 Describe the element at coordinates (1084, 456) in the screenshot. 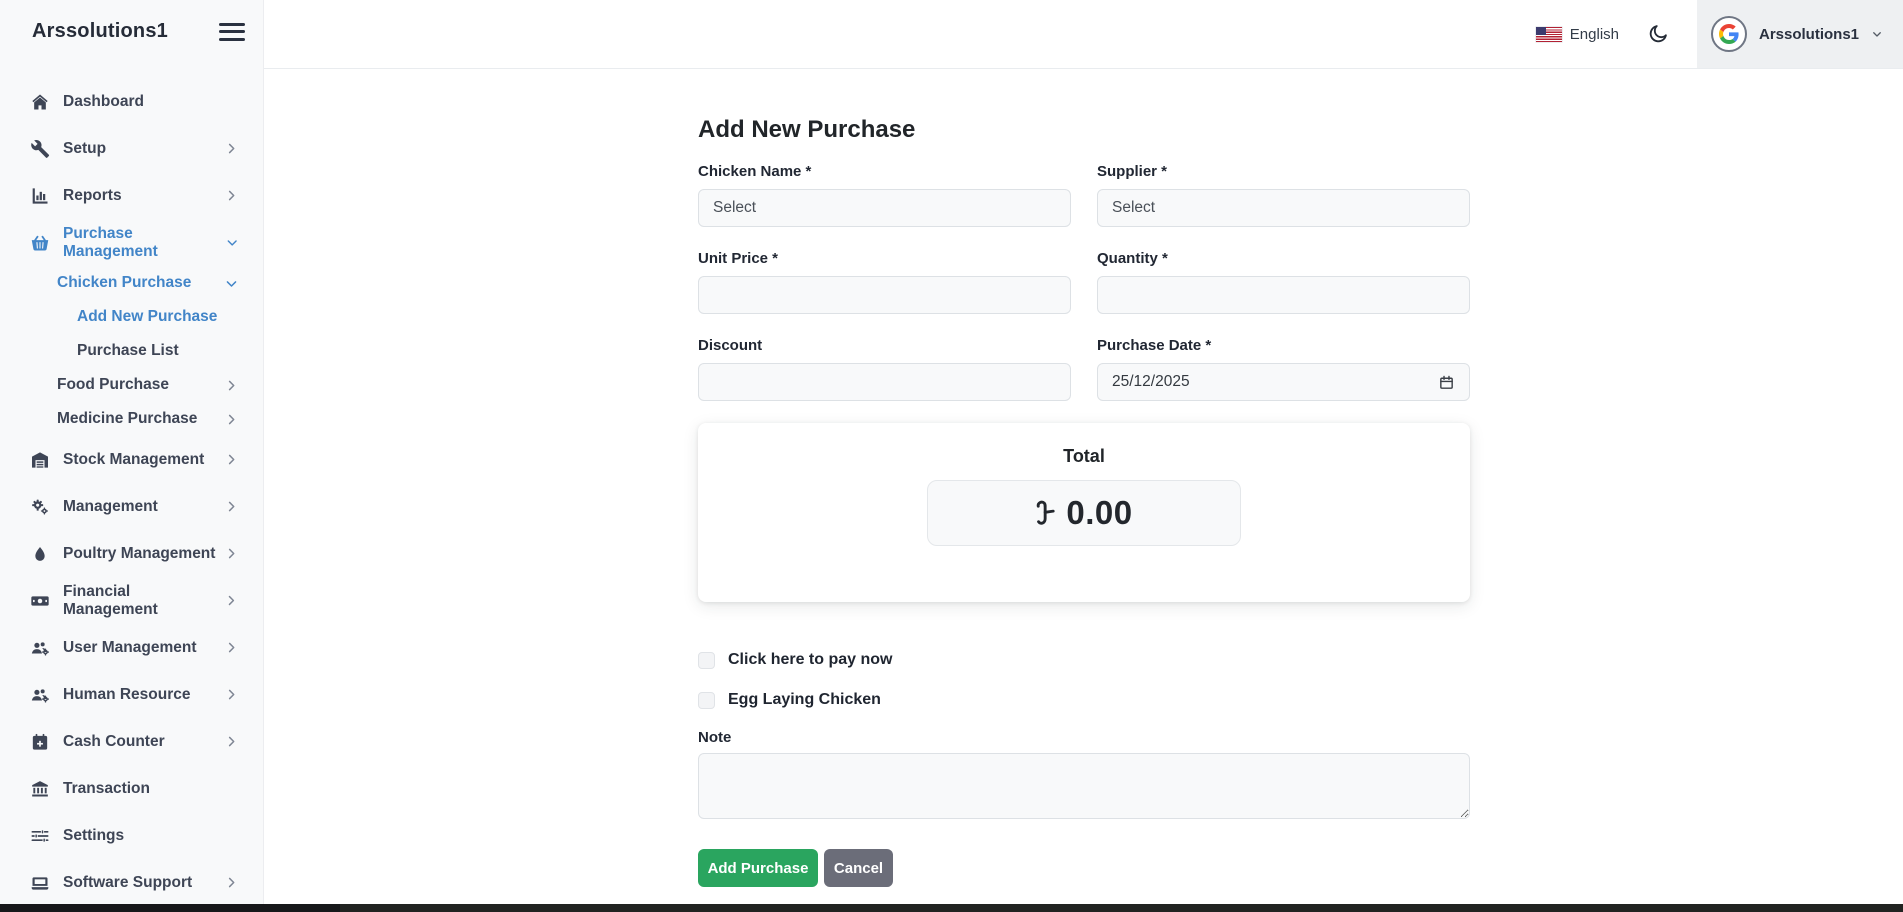

I see `total-label: Total` at that location.